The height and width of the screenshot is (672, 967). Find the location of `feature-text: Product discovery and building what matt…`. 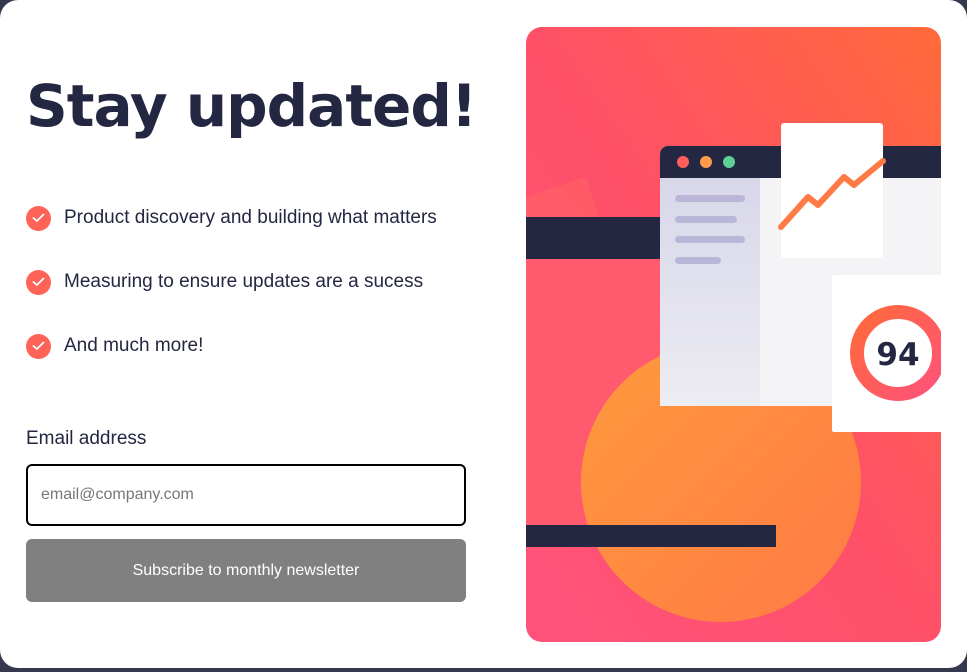

feature-text: Product discovery and building what matt… is located at coordinates (250, 217).